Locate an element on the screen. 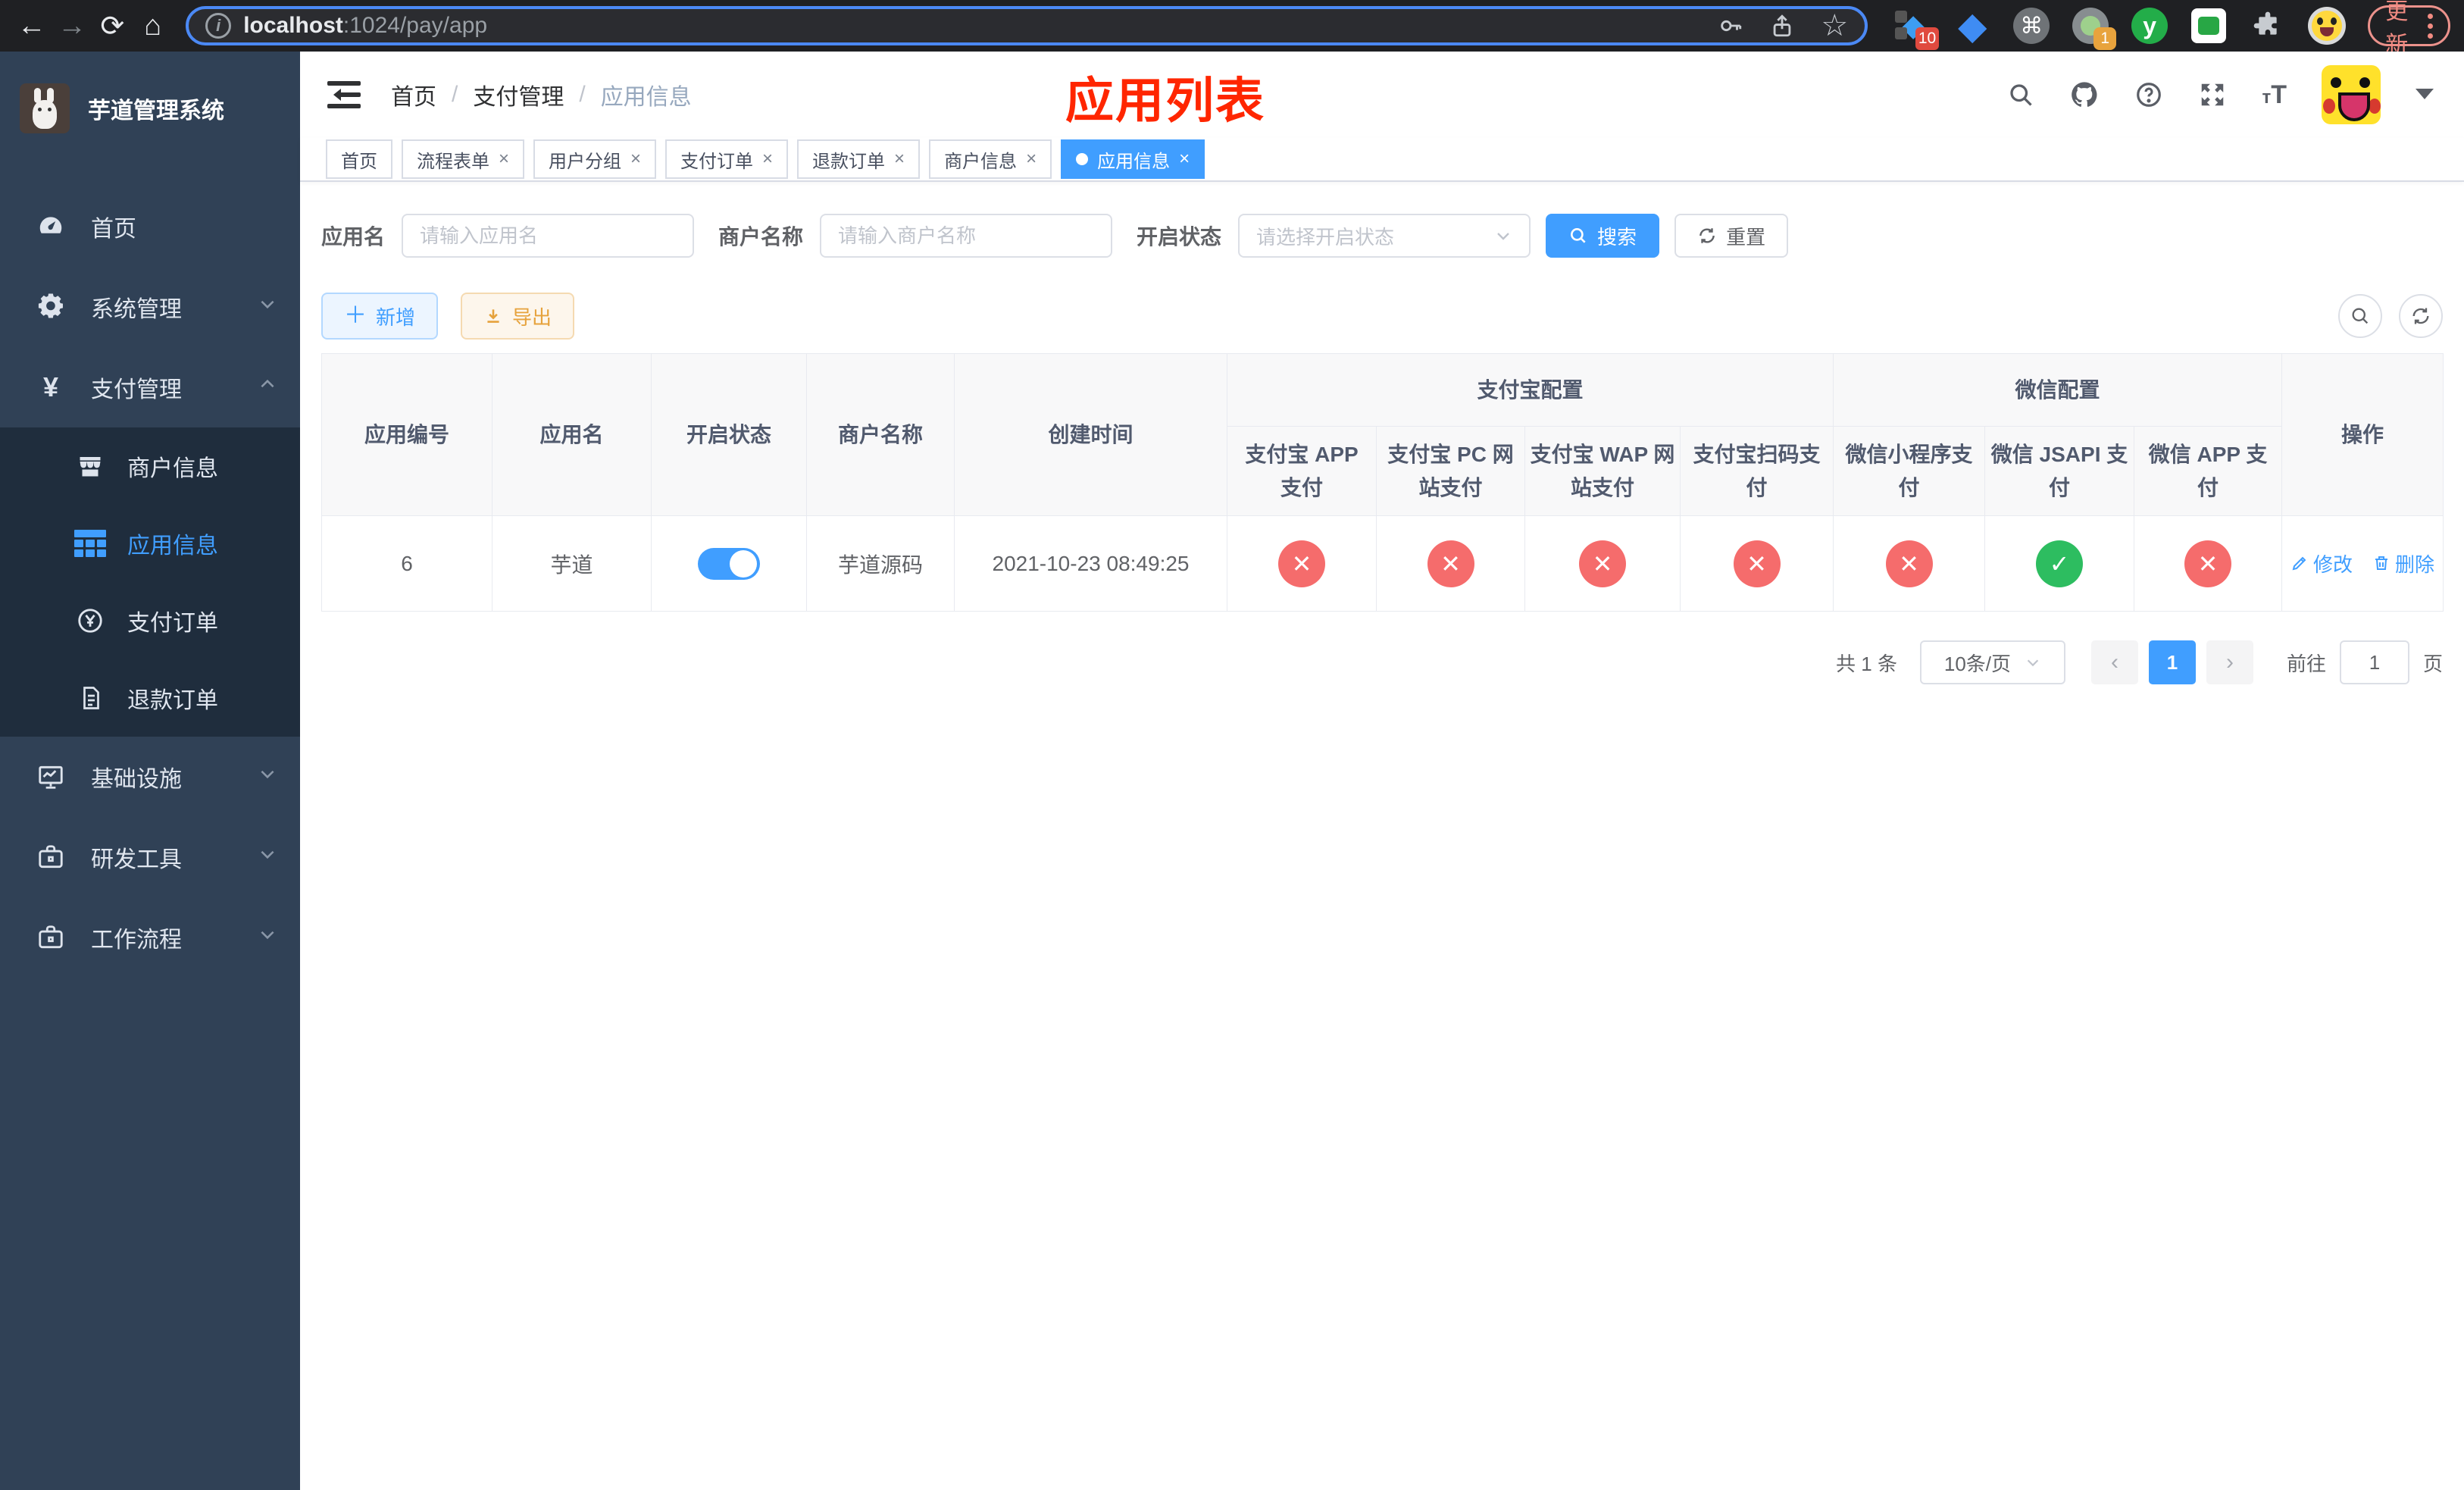 The image size is (2464, 1490). pinned-extension-icon: ◆ 10 is located at coordinates (1916, 28).